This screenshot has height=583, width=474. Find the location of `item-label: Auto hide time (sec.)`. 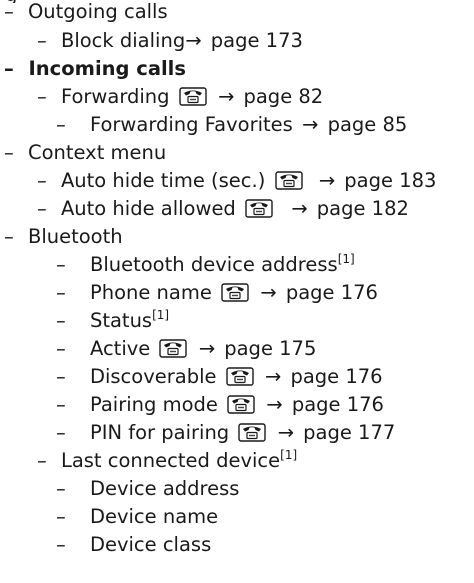

item-label: Auto hide time (sec.) is located at coordinates (163, 180).